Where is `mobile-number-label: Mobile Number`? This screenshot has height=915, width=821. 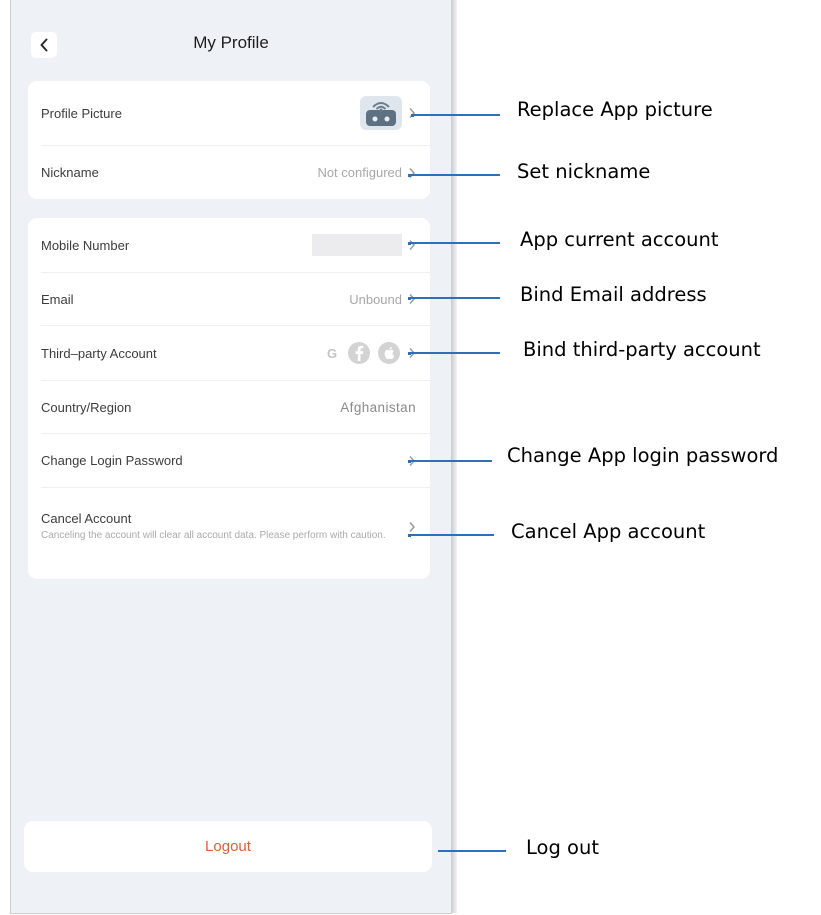 mobile-number-label: Mobile Number is located at coordinates (85, 245).